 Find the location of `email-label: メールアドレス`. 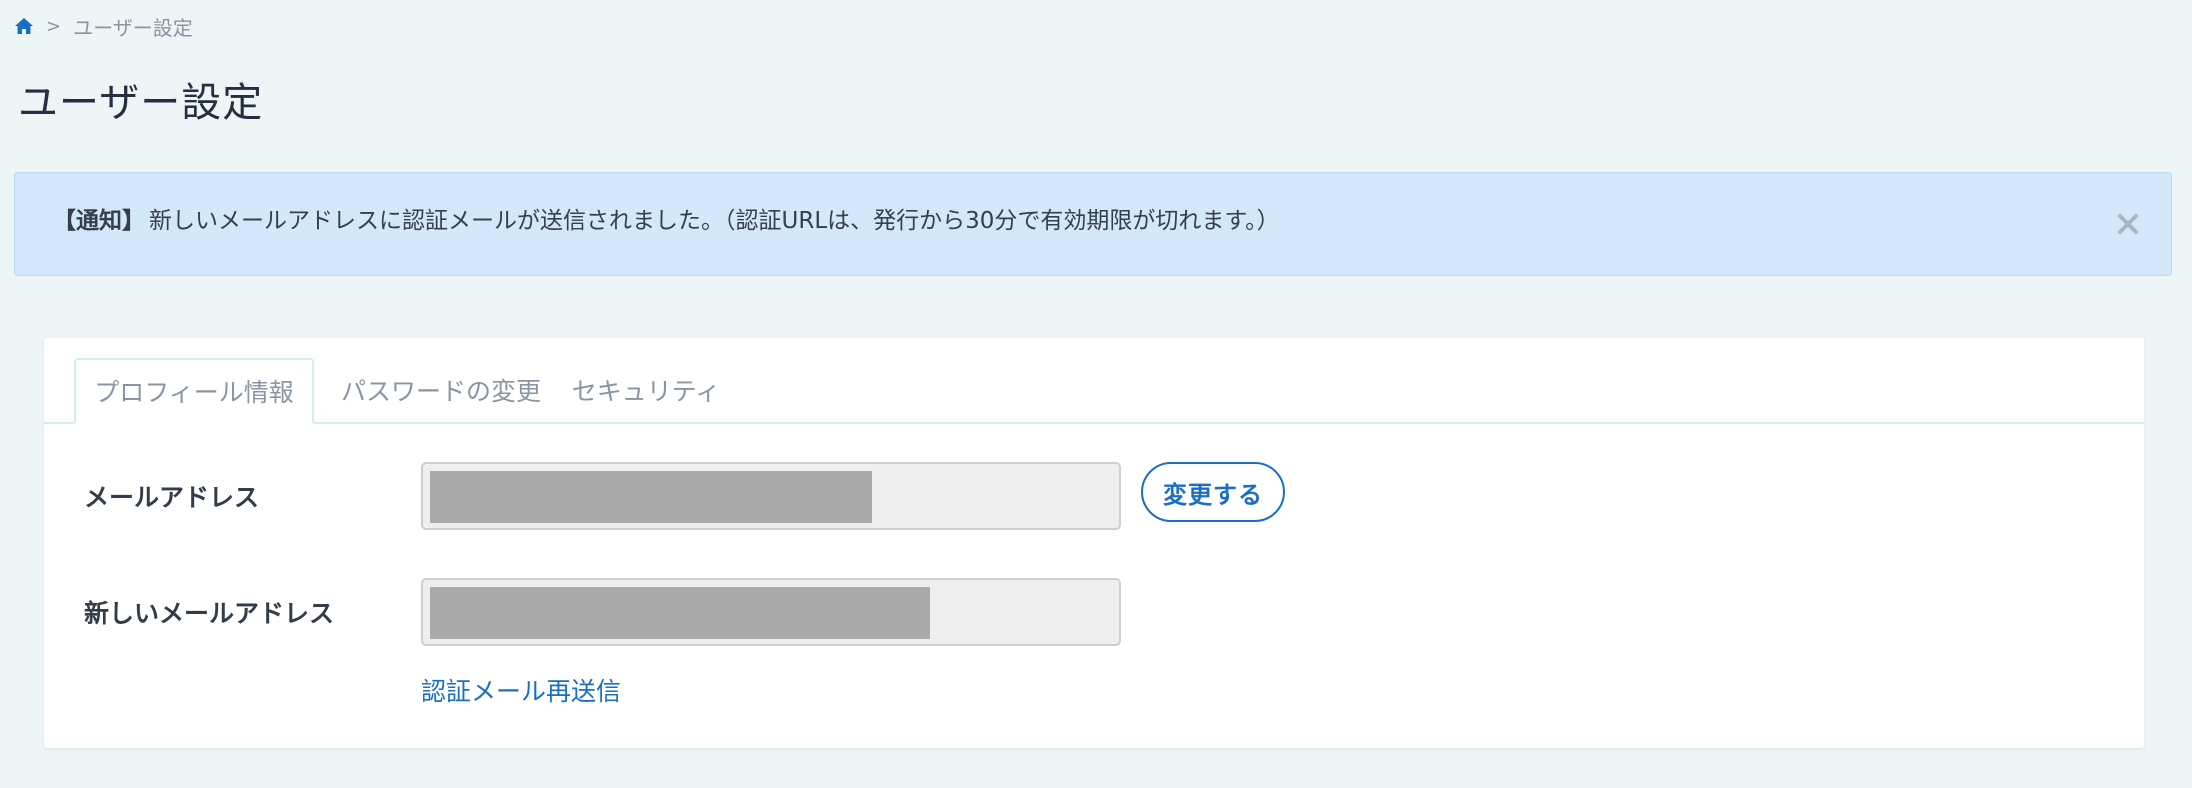

email-label: メールアドレス is located at coordinates (172, 497).